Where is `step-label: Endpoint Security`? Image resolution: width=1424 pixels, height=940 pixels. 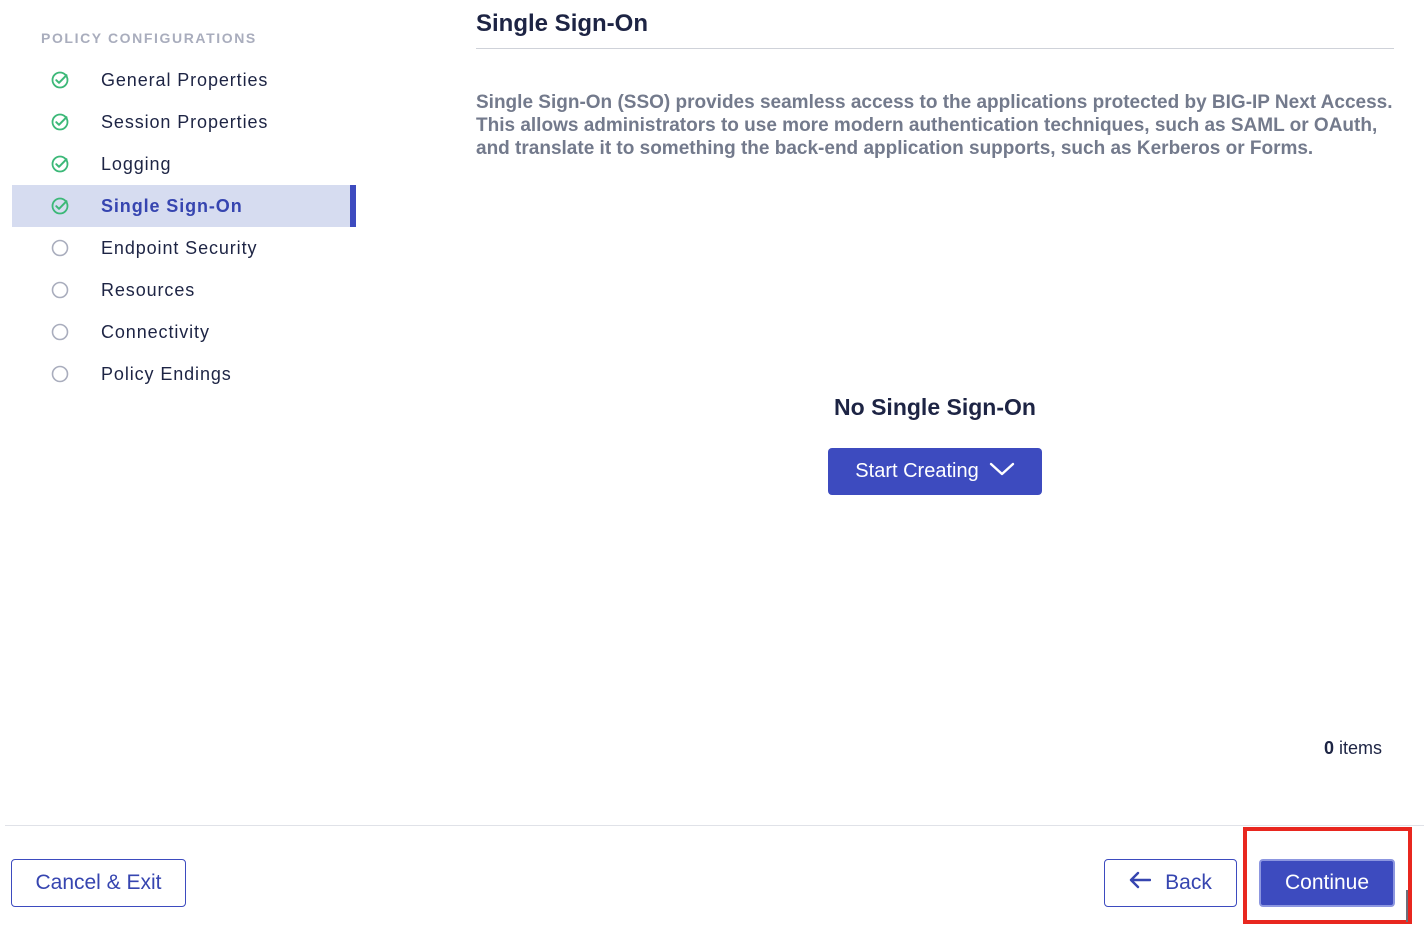
step-label: Endpoint Security is located at coordinates (179, 248).